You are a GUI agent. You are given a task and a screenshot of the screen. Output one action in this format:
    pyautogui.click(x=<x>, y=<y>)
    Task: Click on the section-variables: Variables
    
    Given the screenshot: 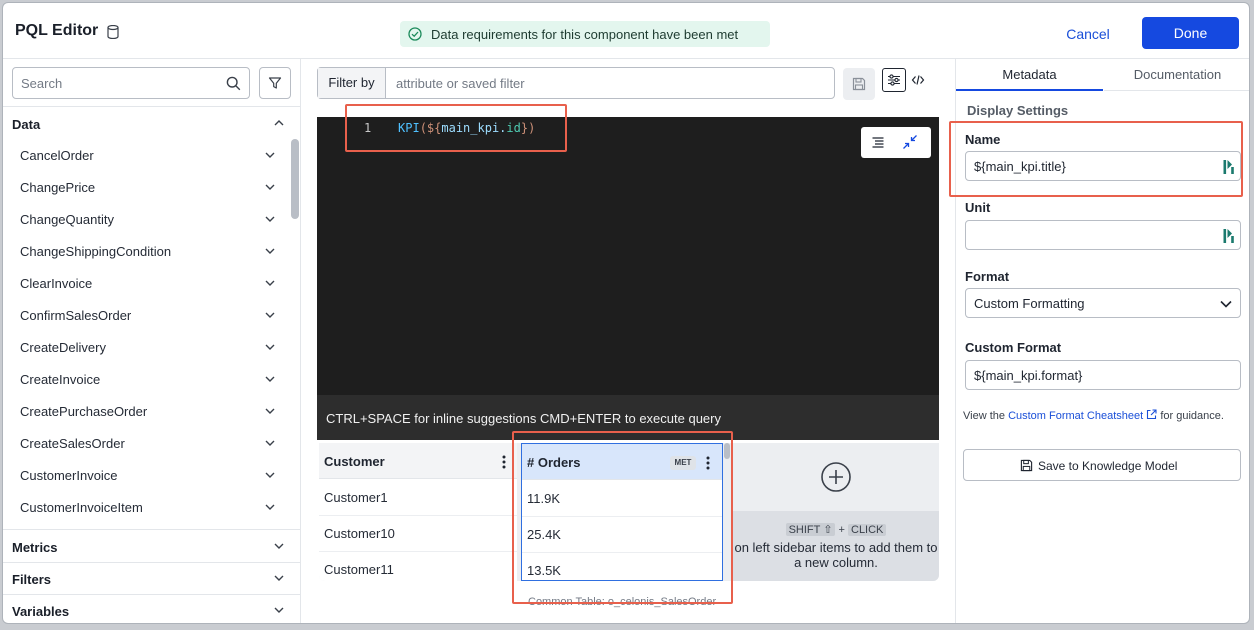 What is the action you would take?
    pyautogui.click(x=151, y=609)
    